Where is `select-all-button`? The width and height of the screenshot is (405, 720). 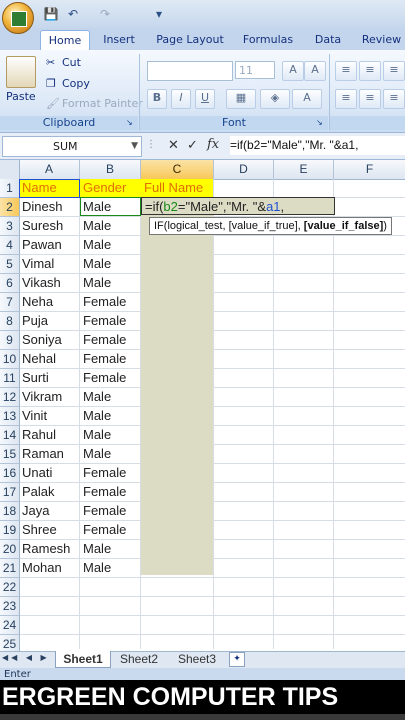 select-all-button is located at coordinates (10, 169).